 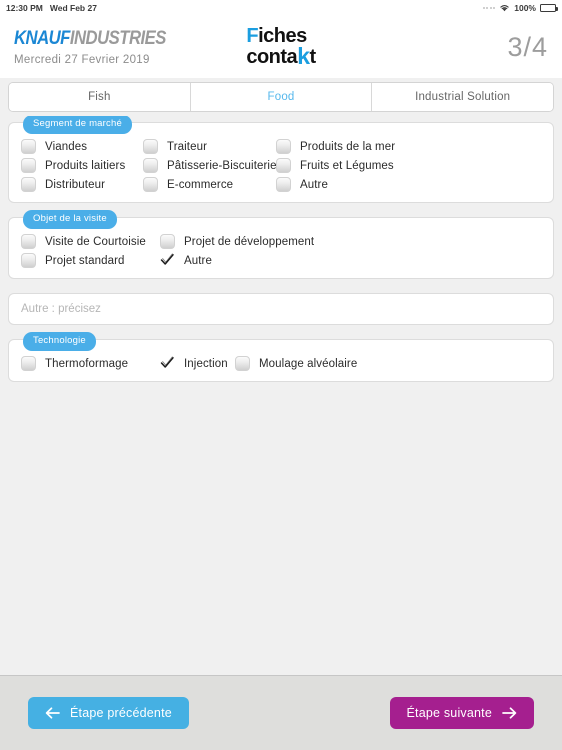 What do you see at coordinates (249, 241) in the screenshot?
I see `checkbox-label: Projet de développement` at bounding box center [249, 241].